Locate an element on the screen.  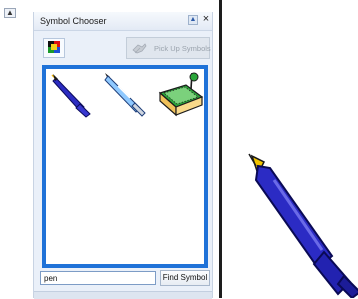
pick-up-symbols-button: Pick Up Symbols is located at coordinates (168, 48).